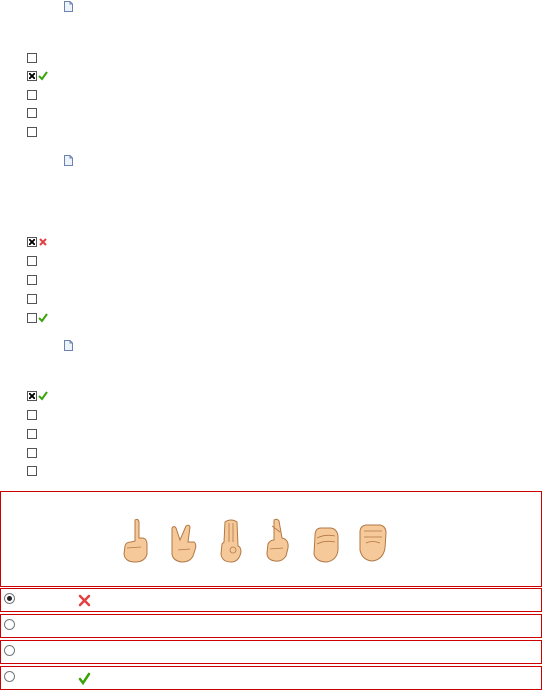 The height and width of the screenshot is (692, 542). What do you see at coordinates (325, 540) in the screenshot?
I see `curved-hand-sign` at bounding box center [325, 540].